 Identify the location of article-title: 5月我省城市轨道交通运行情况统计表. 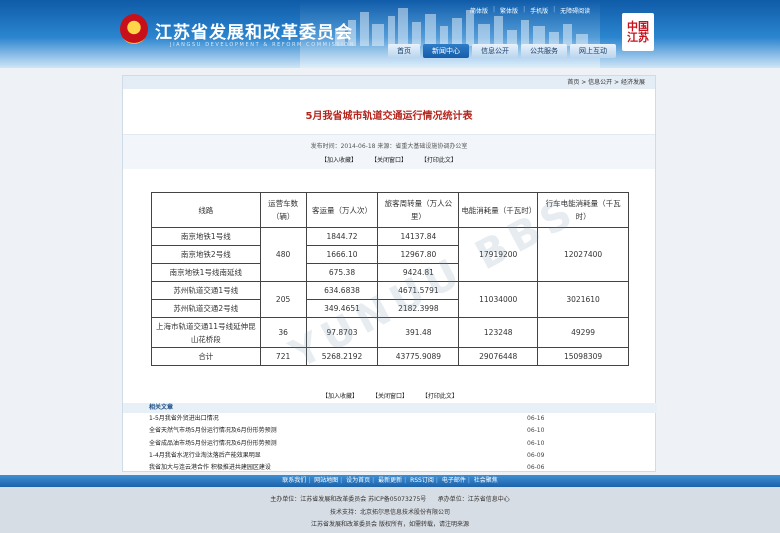
(389, 116).